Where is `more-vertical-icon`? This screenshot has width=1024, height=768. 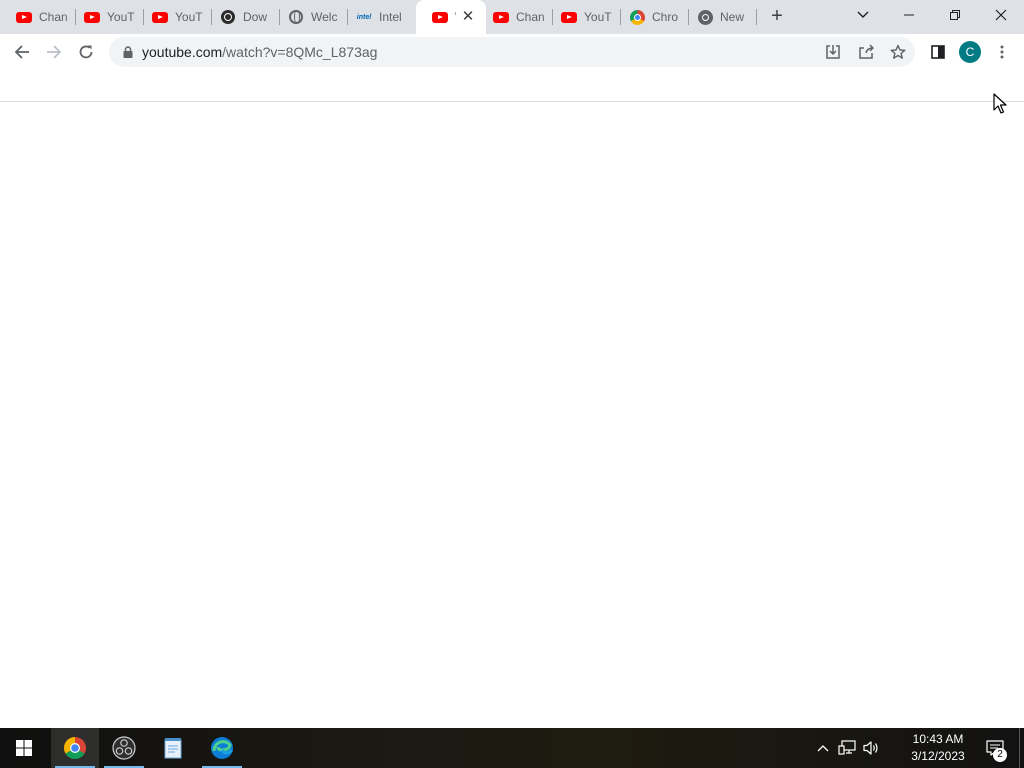
more-vertical-icon is located at coordinates (1002, 52).